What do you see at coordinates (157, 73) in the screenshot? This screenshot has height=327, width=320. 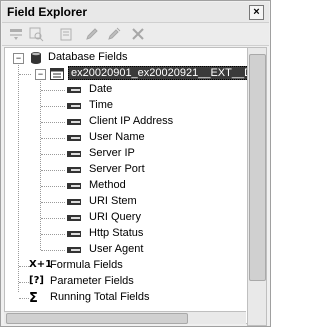 I see `table-label: ex20020901_ex20020921__EXT__D` at bounding box center [157, 73].